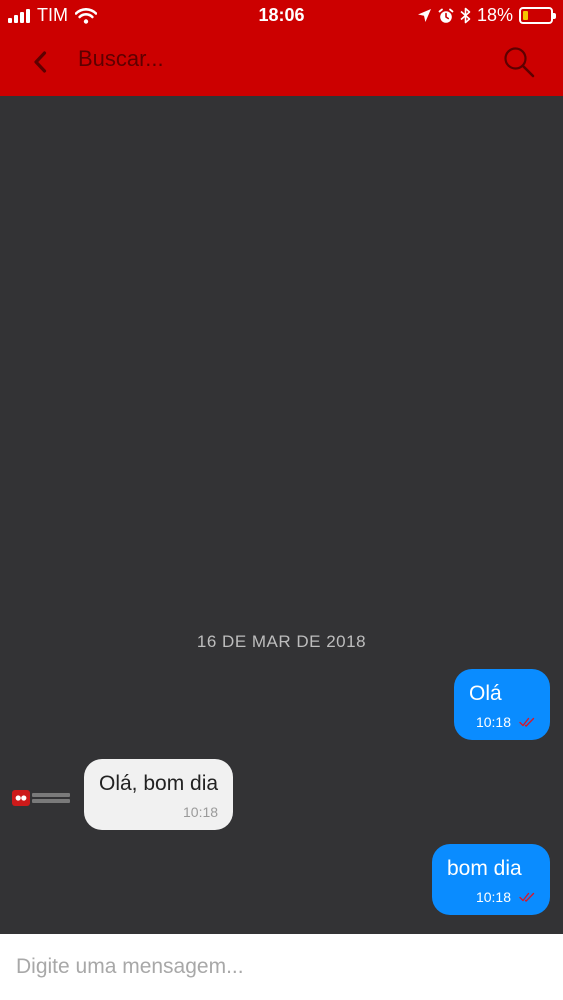  I want to click on search-button, so click(519, 62).